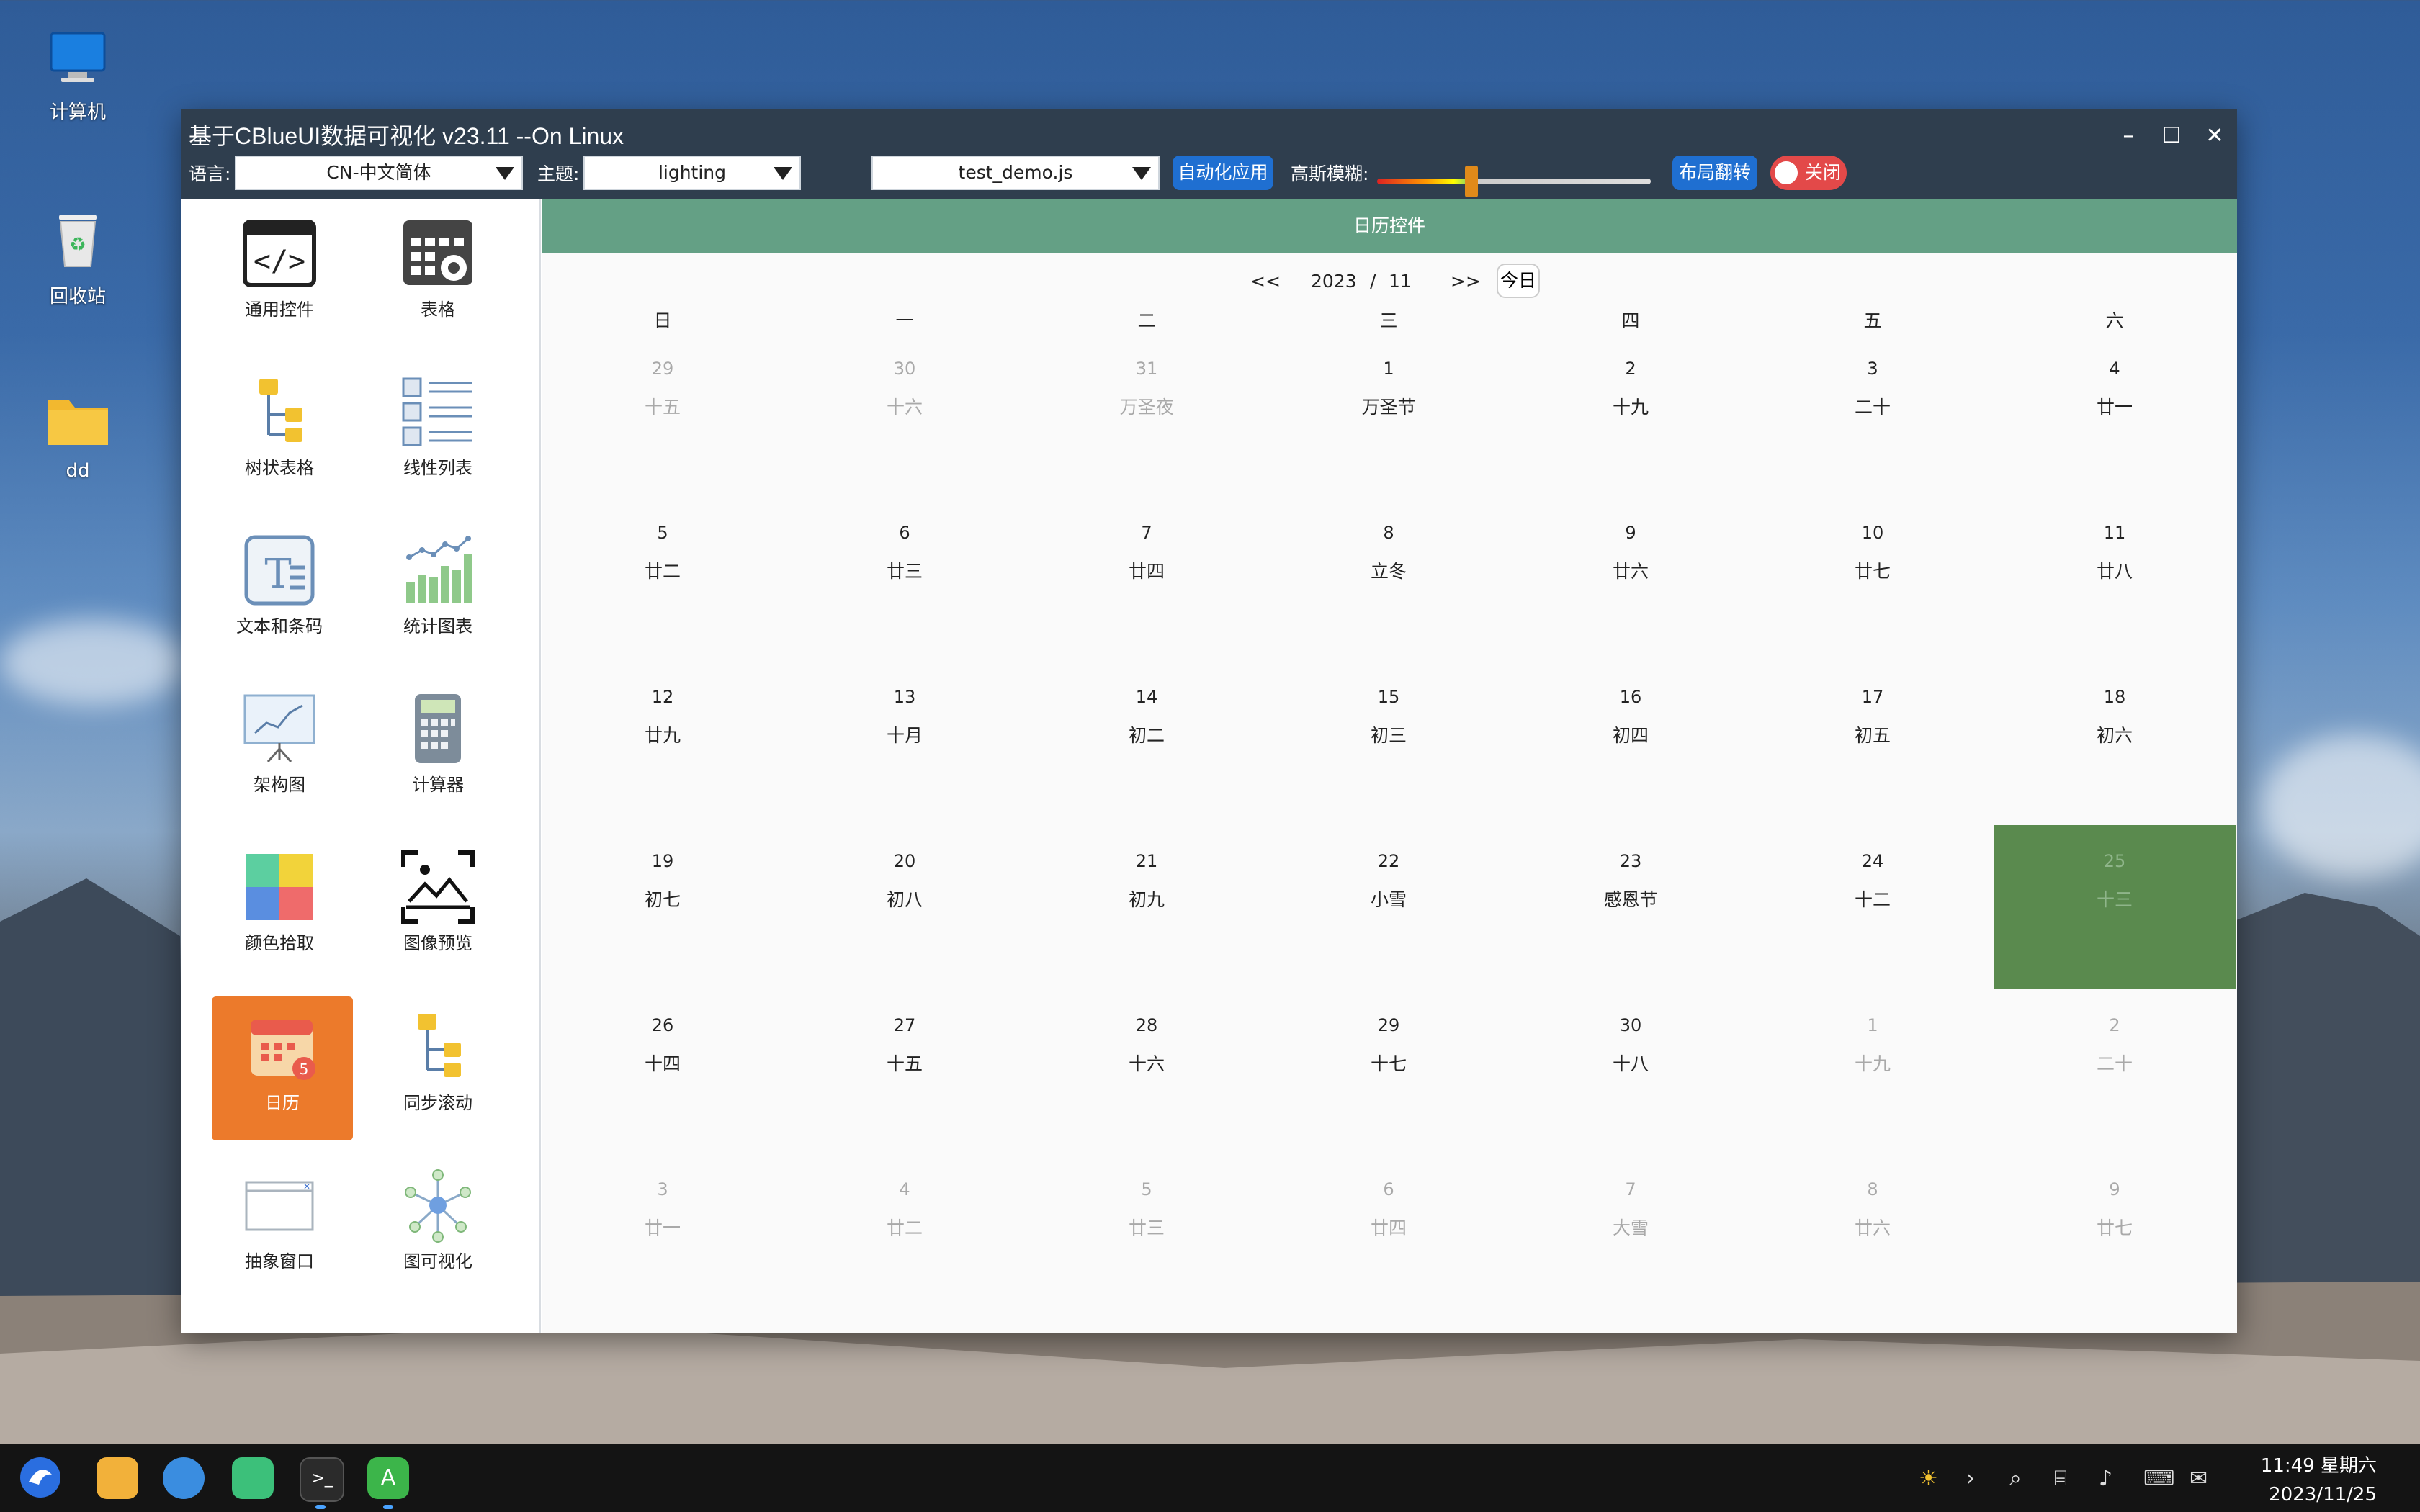 The width and height of the screenshot is (2420, 1512). I want to click on calendar-day: 11 廿八, so click(2115, 579).